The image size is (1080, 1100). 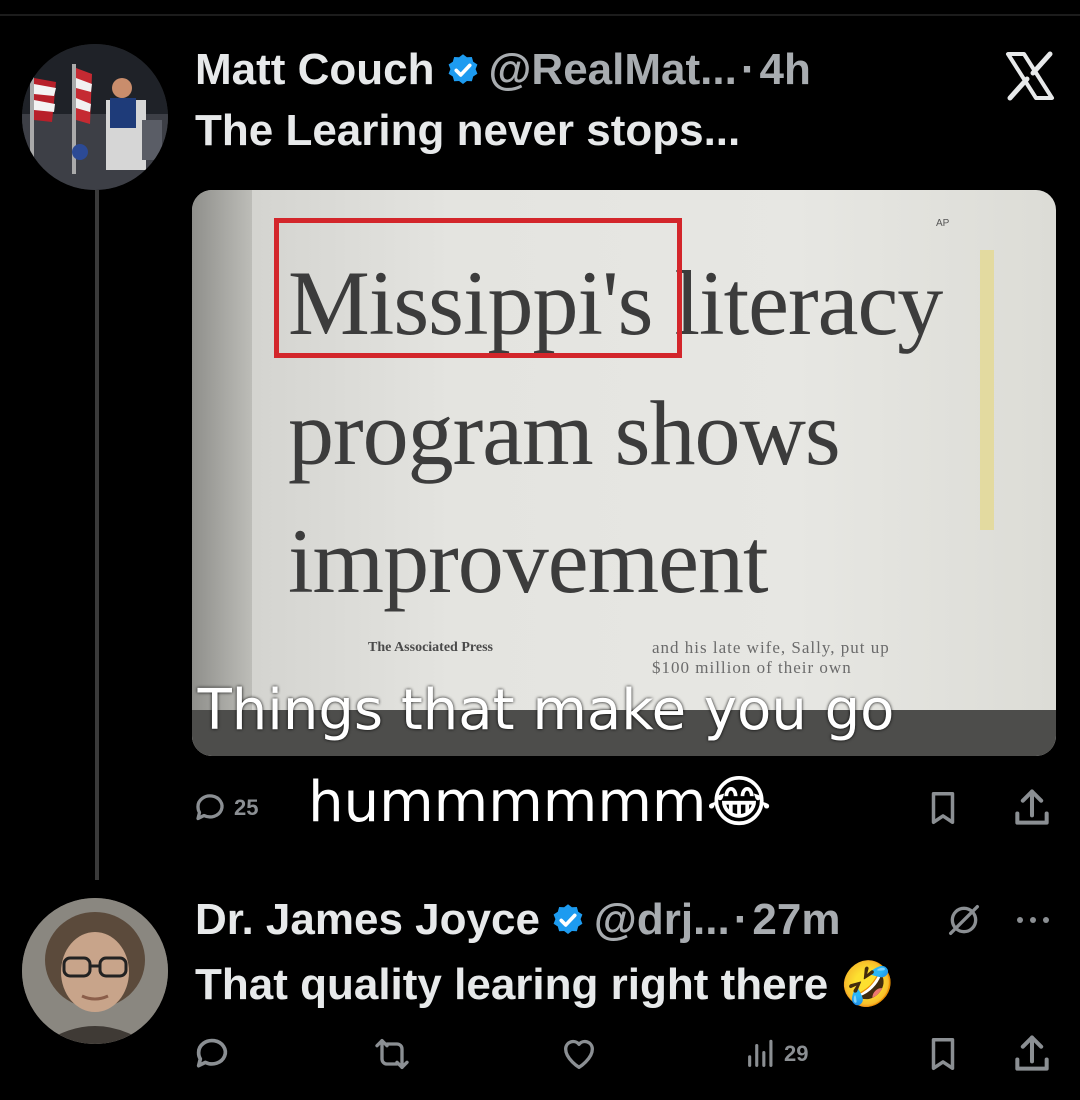 I want to click on headline-line-3: improvement, so click(x=528, y=561).